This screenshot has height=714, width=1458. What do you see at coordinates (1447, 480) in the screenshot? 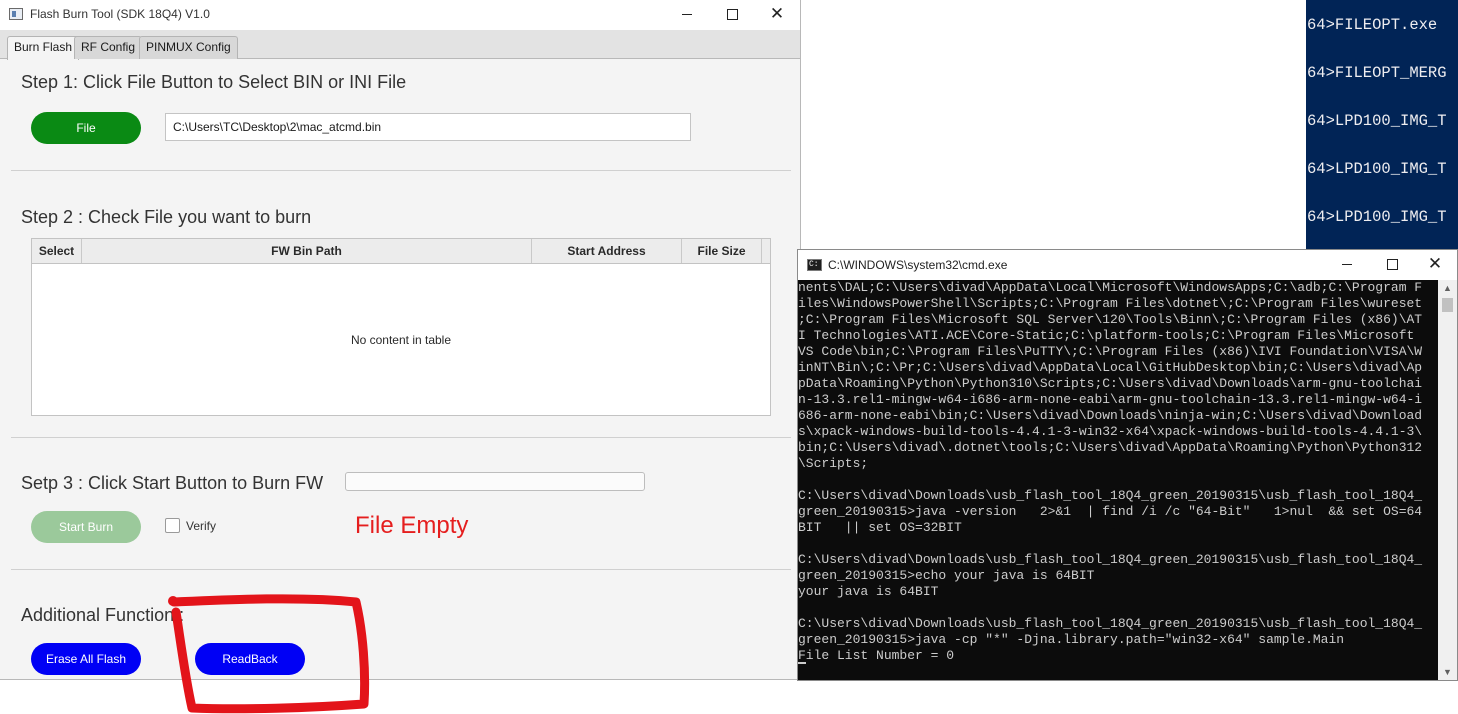
I see `cmd-scrollbar: ▲ ▼` at bounding box center [1447, 480].